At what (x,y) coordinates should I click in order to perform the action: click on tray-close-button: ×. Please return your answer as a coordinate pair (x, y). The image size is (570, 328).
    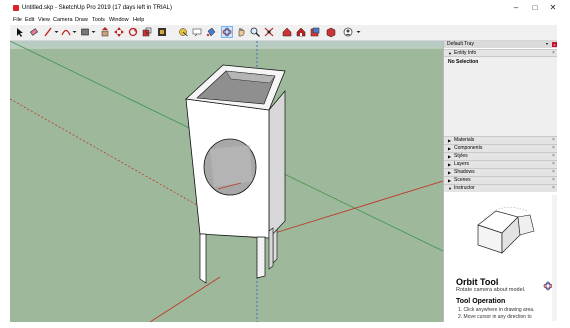
    Looking at the image, I should click on (554, 44).